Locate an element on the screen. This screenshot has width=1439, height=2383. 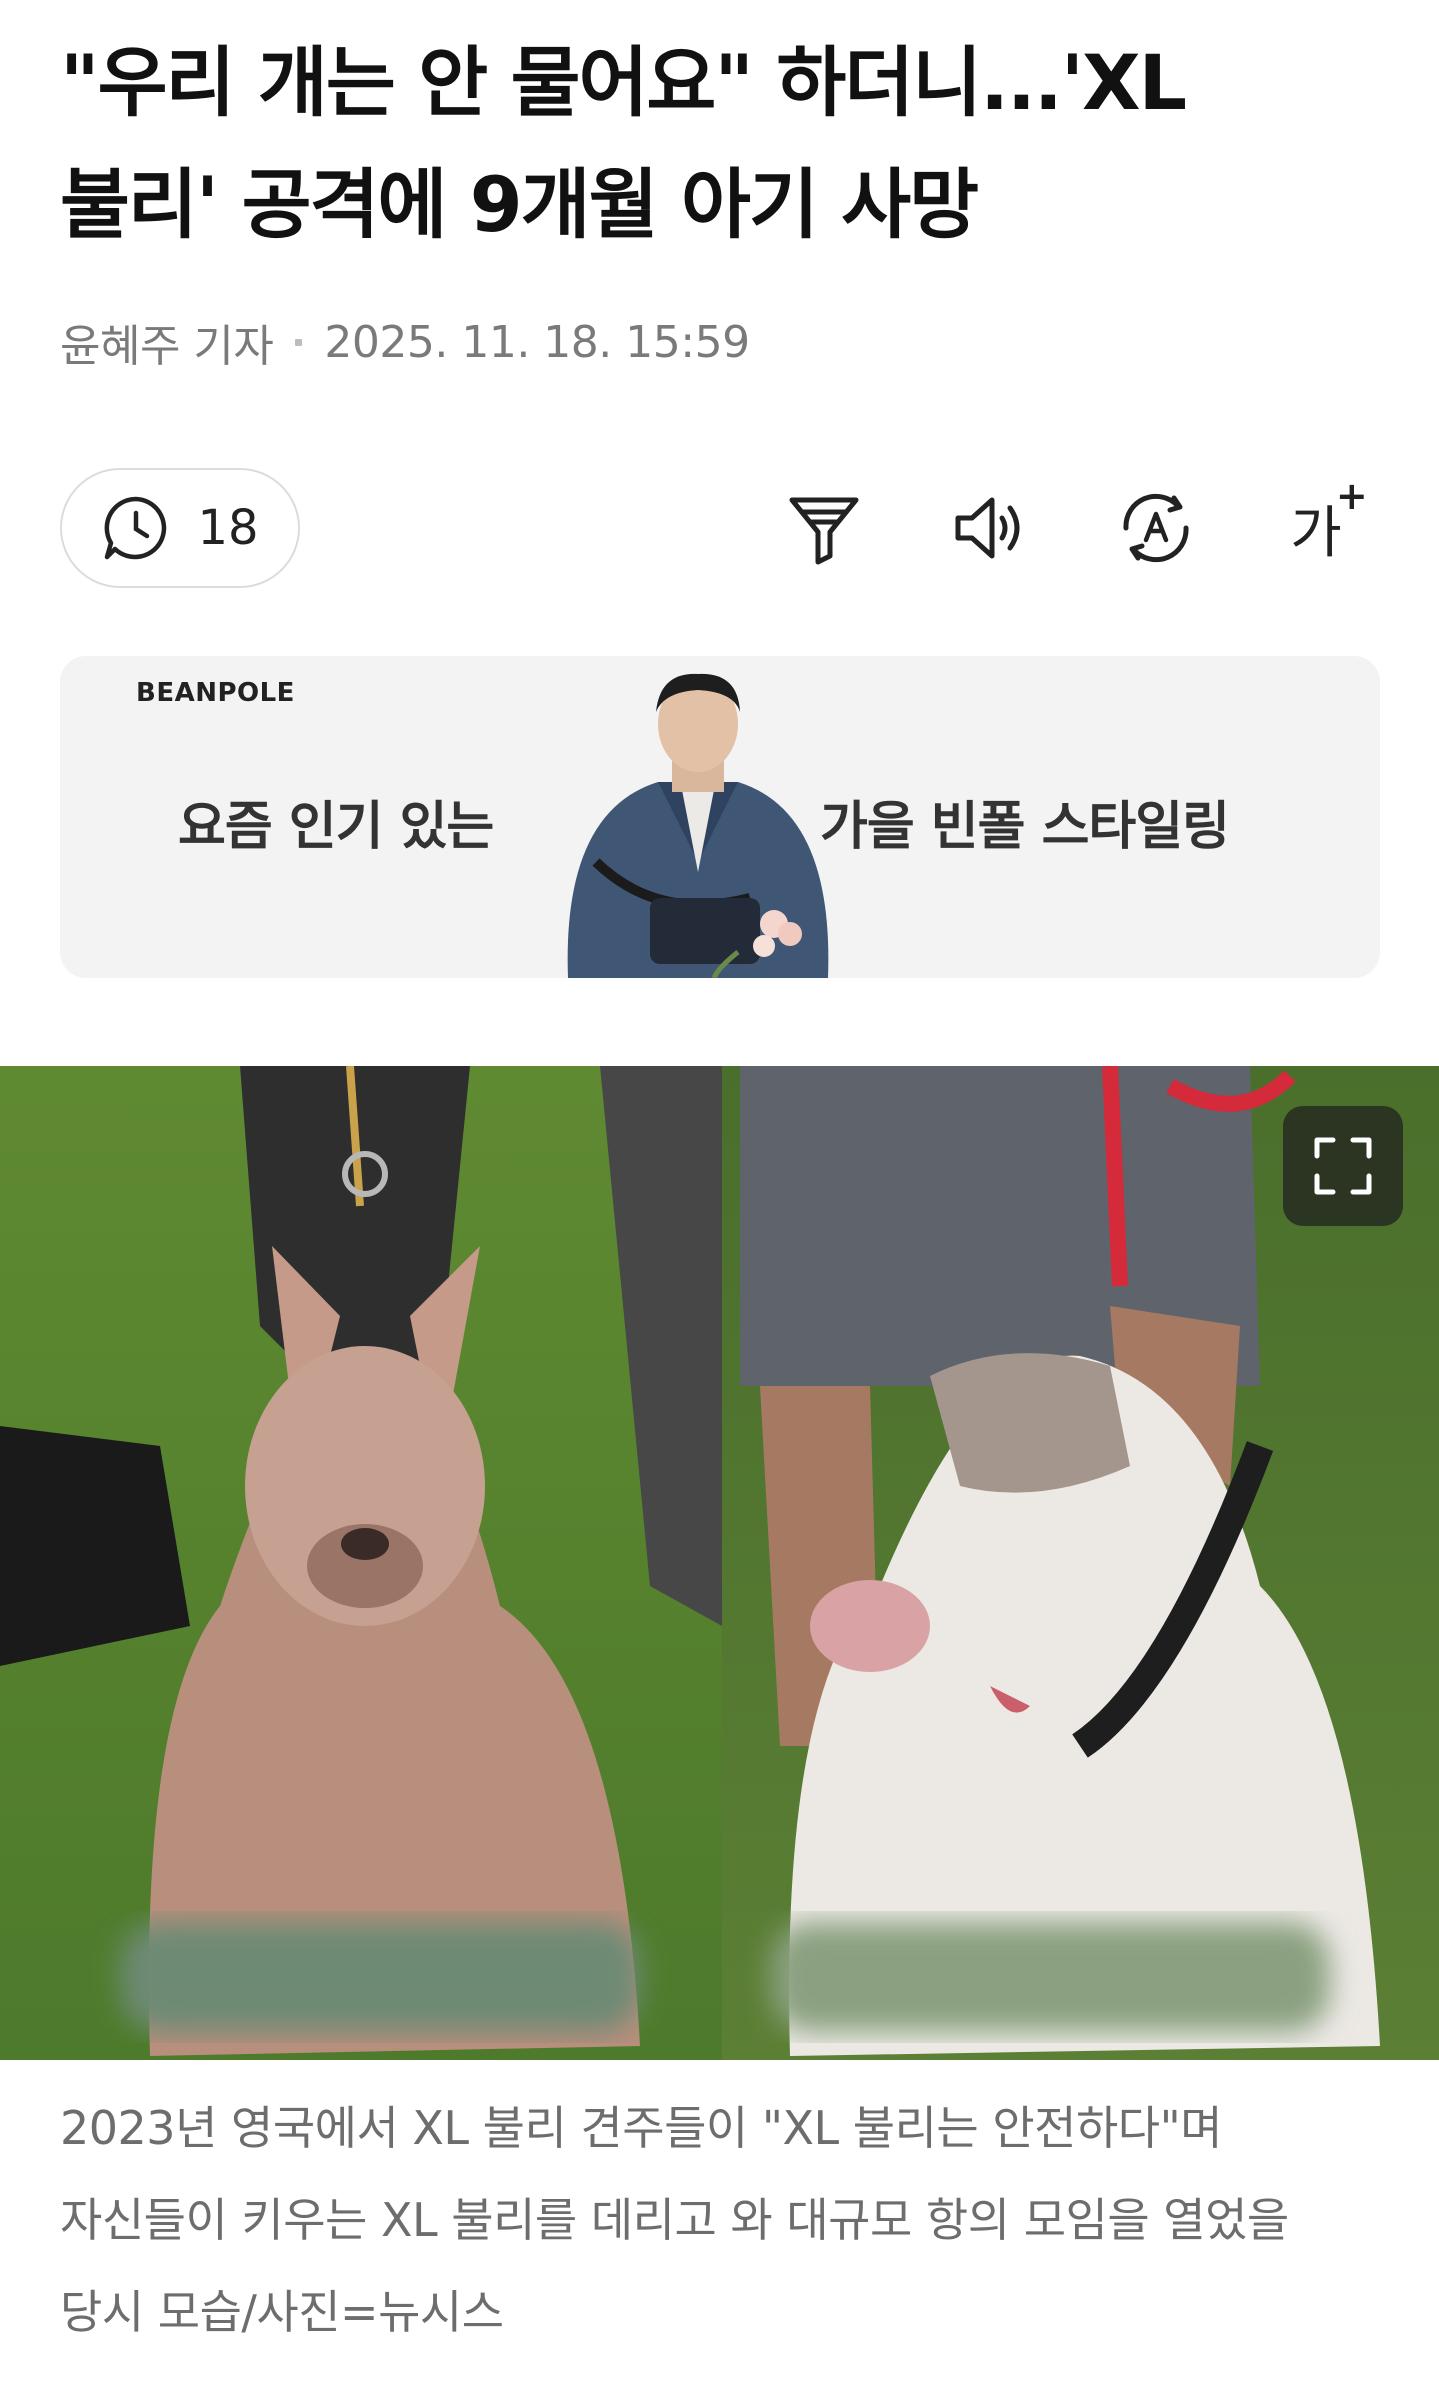
ad-right-text: 가을 빈폴 스타일링 is located at coordinates (1025, 827).